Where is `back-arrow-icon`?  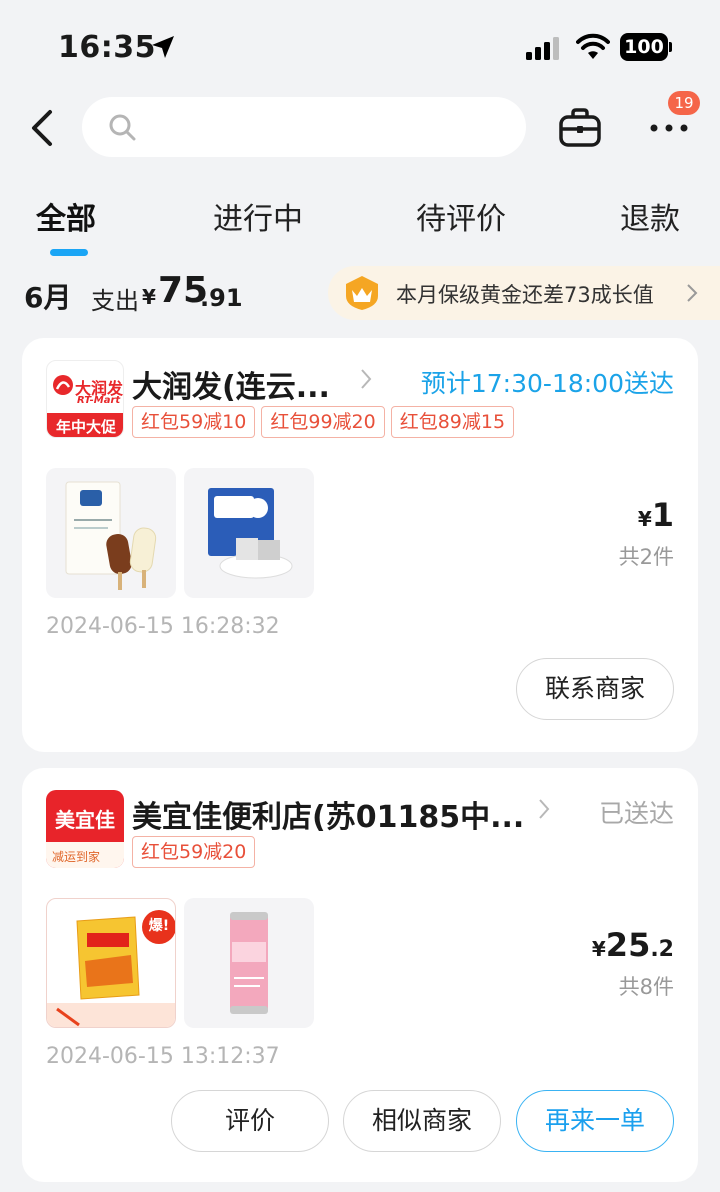
back-arrow-icon is located at coordinates (42, 128).